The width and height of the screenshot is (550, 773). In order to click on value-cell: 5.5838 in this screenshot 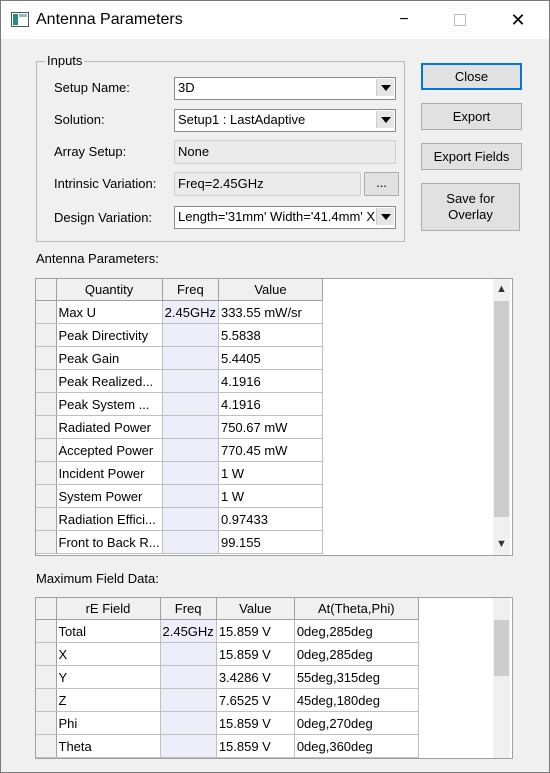, I will do `click(270, 335)`.